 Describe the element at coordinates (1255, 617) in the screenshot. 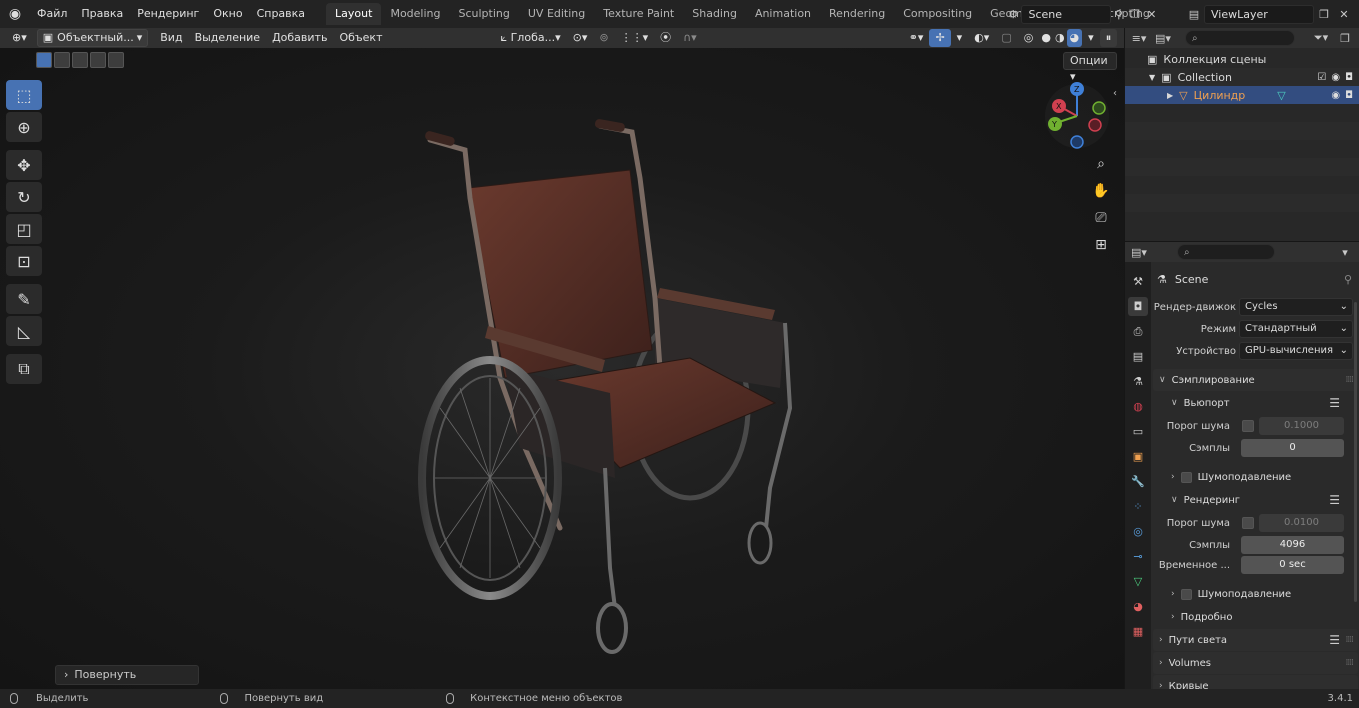

I see `advanced-subpanel-header: › Подробно` at that location.